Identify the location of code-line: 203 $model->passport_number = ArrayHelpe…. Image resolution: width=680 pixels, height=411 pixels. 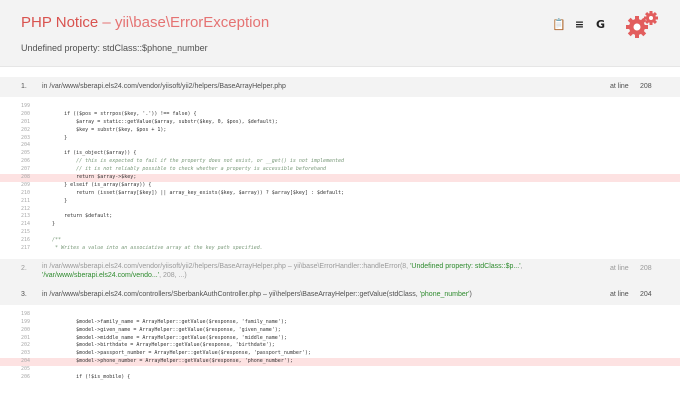
(166, 353).